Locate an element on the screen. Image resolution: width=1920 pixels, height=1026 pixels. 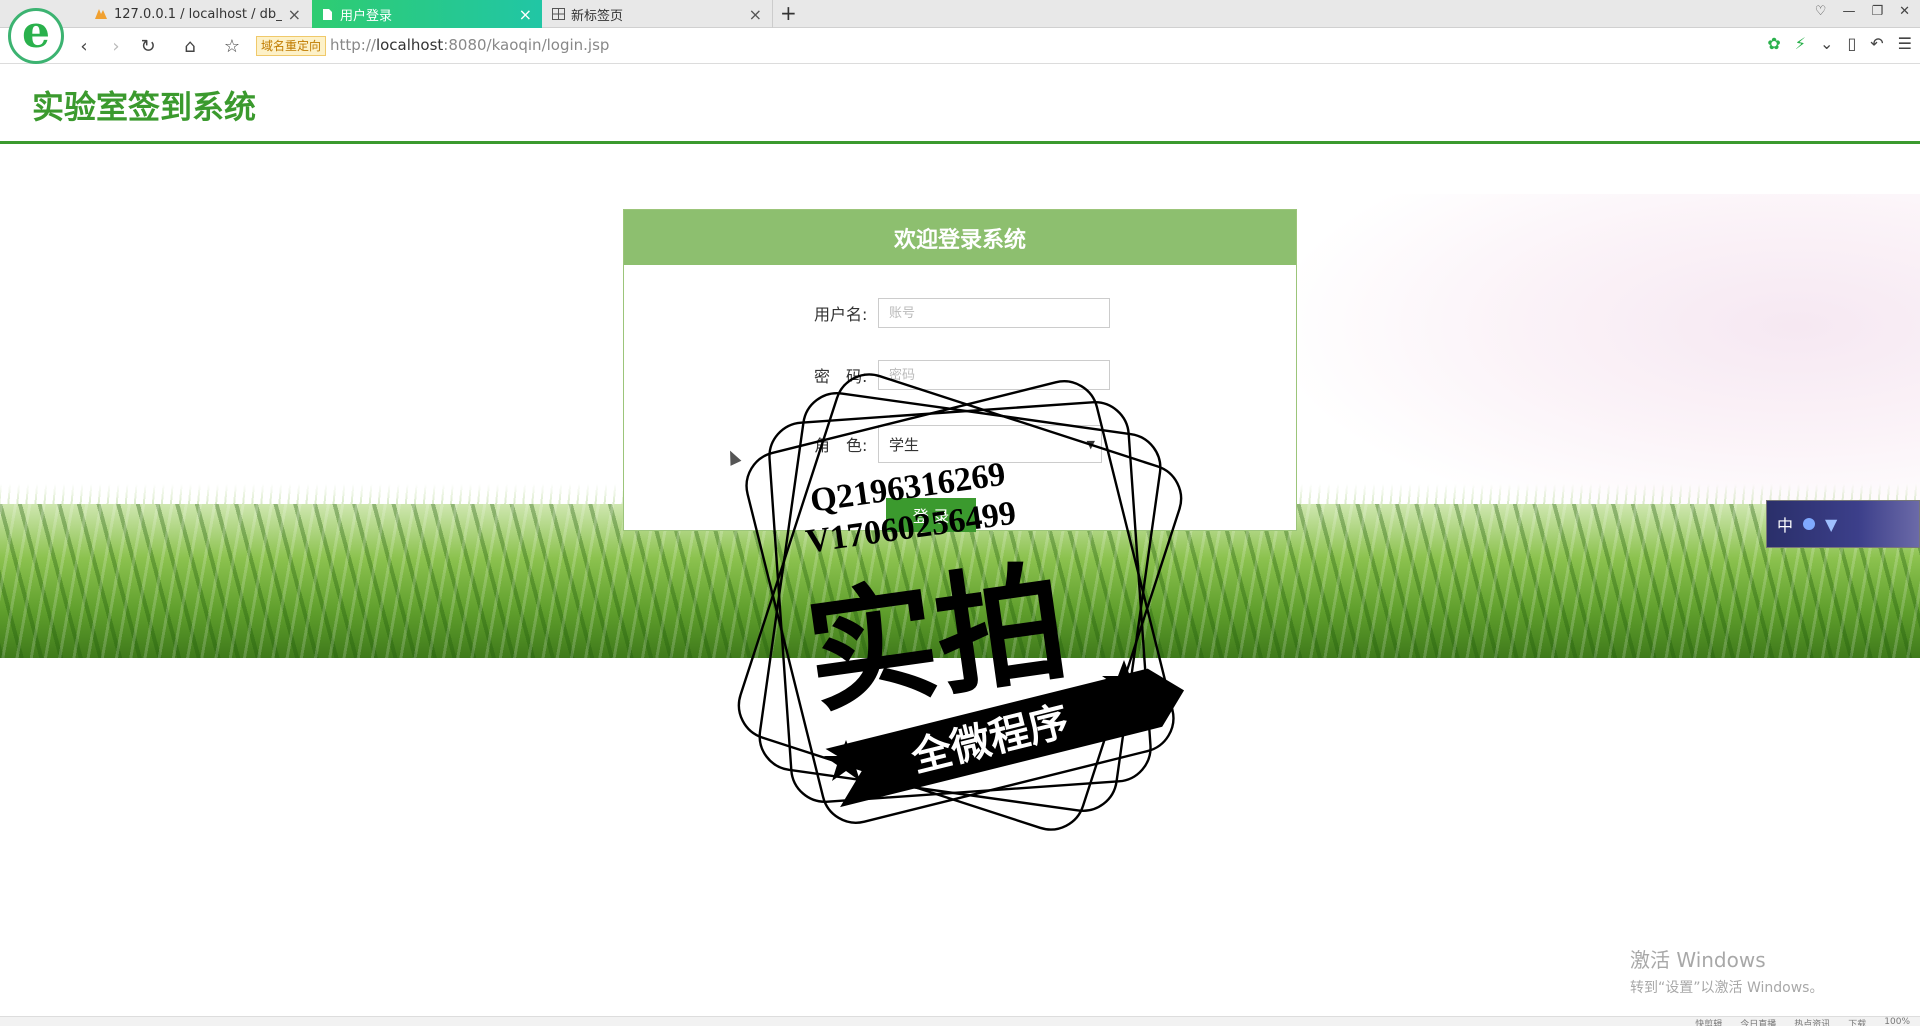
page-icon is located at coordinates (327, 14).